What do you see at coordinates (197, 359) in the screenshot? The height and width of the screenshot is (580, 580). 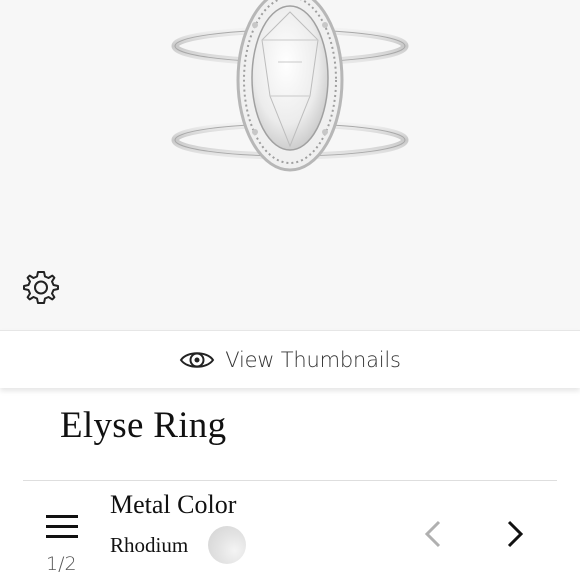 I see `eye-icon` at bounding box center [197, 359].